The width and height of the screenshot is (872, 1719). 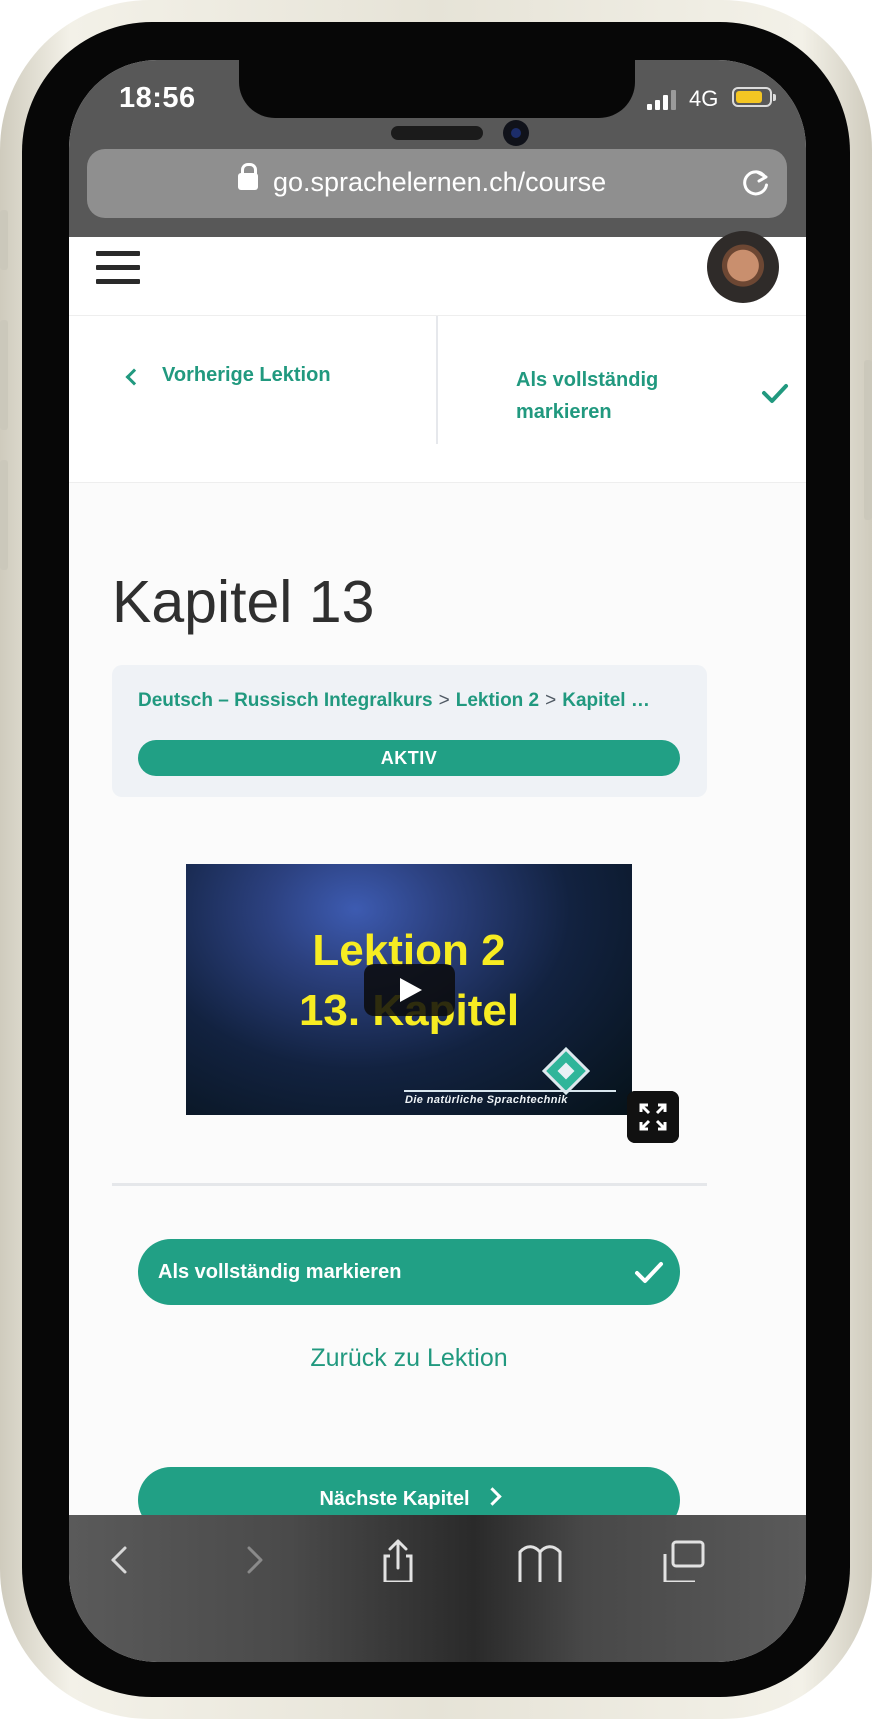 I want to click on forward-icon, so click(x=254, y=1560).